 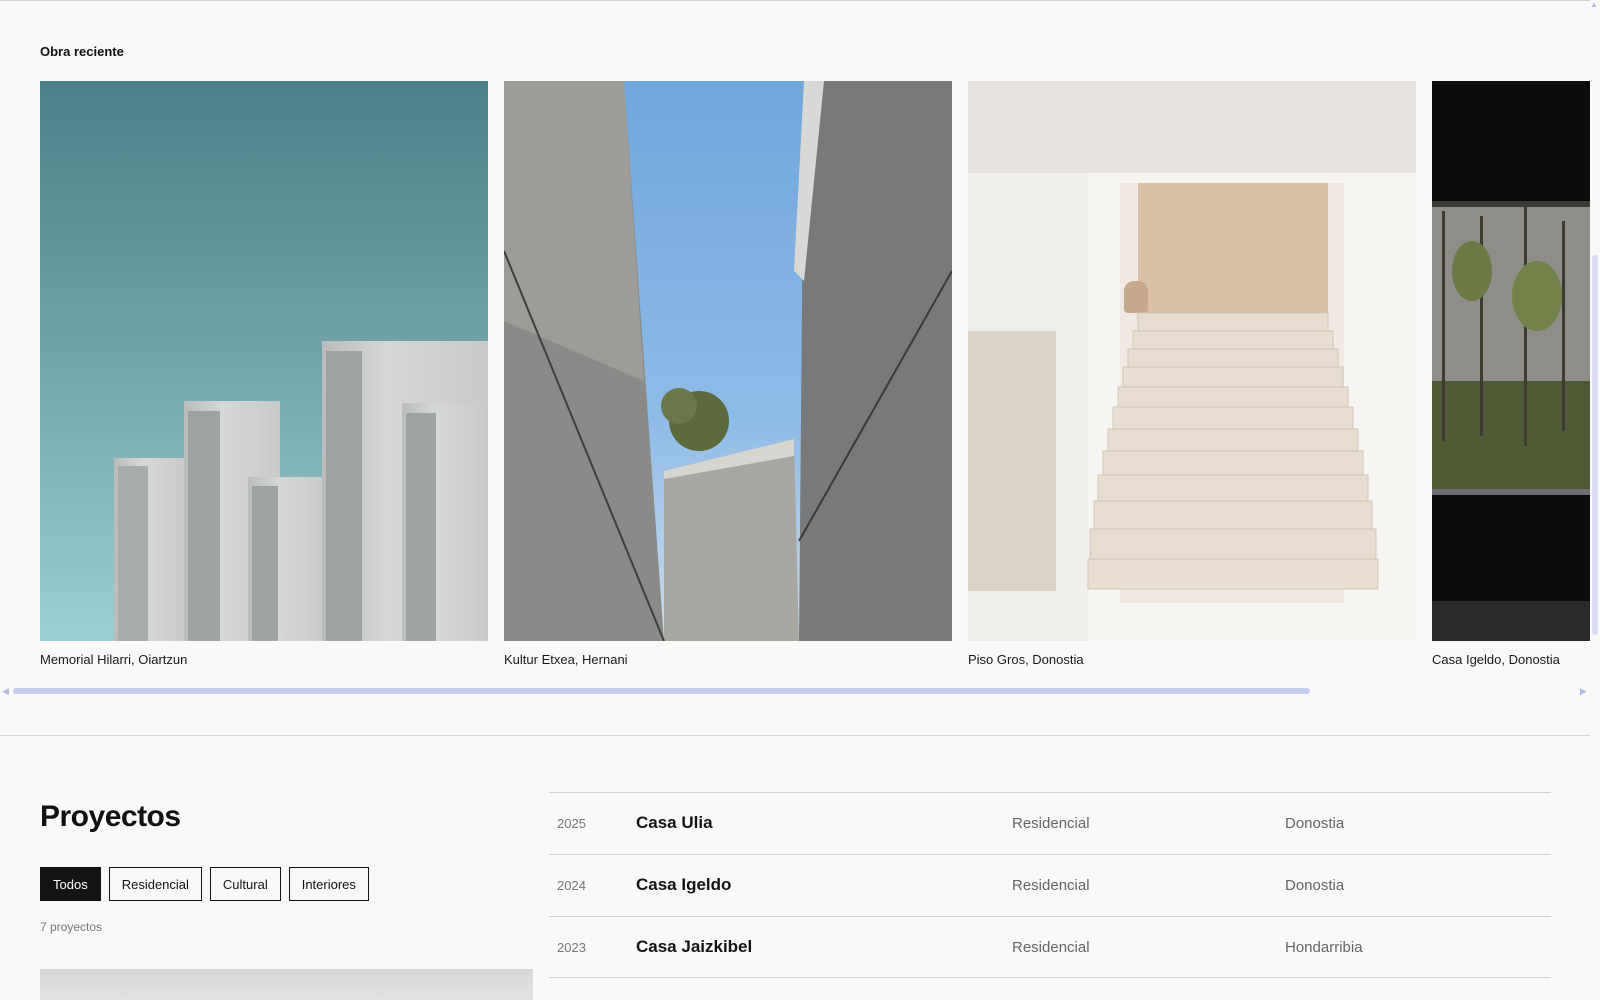 What do you see at coordinates (571, 823) in the screenshot?
I see `project-year: 2025` at bounding box center [571, 823].